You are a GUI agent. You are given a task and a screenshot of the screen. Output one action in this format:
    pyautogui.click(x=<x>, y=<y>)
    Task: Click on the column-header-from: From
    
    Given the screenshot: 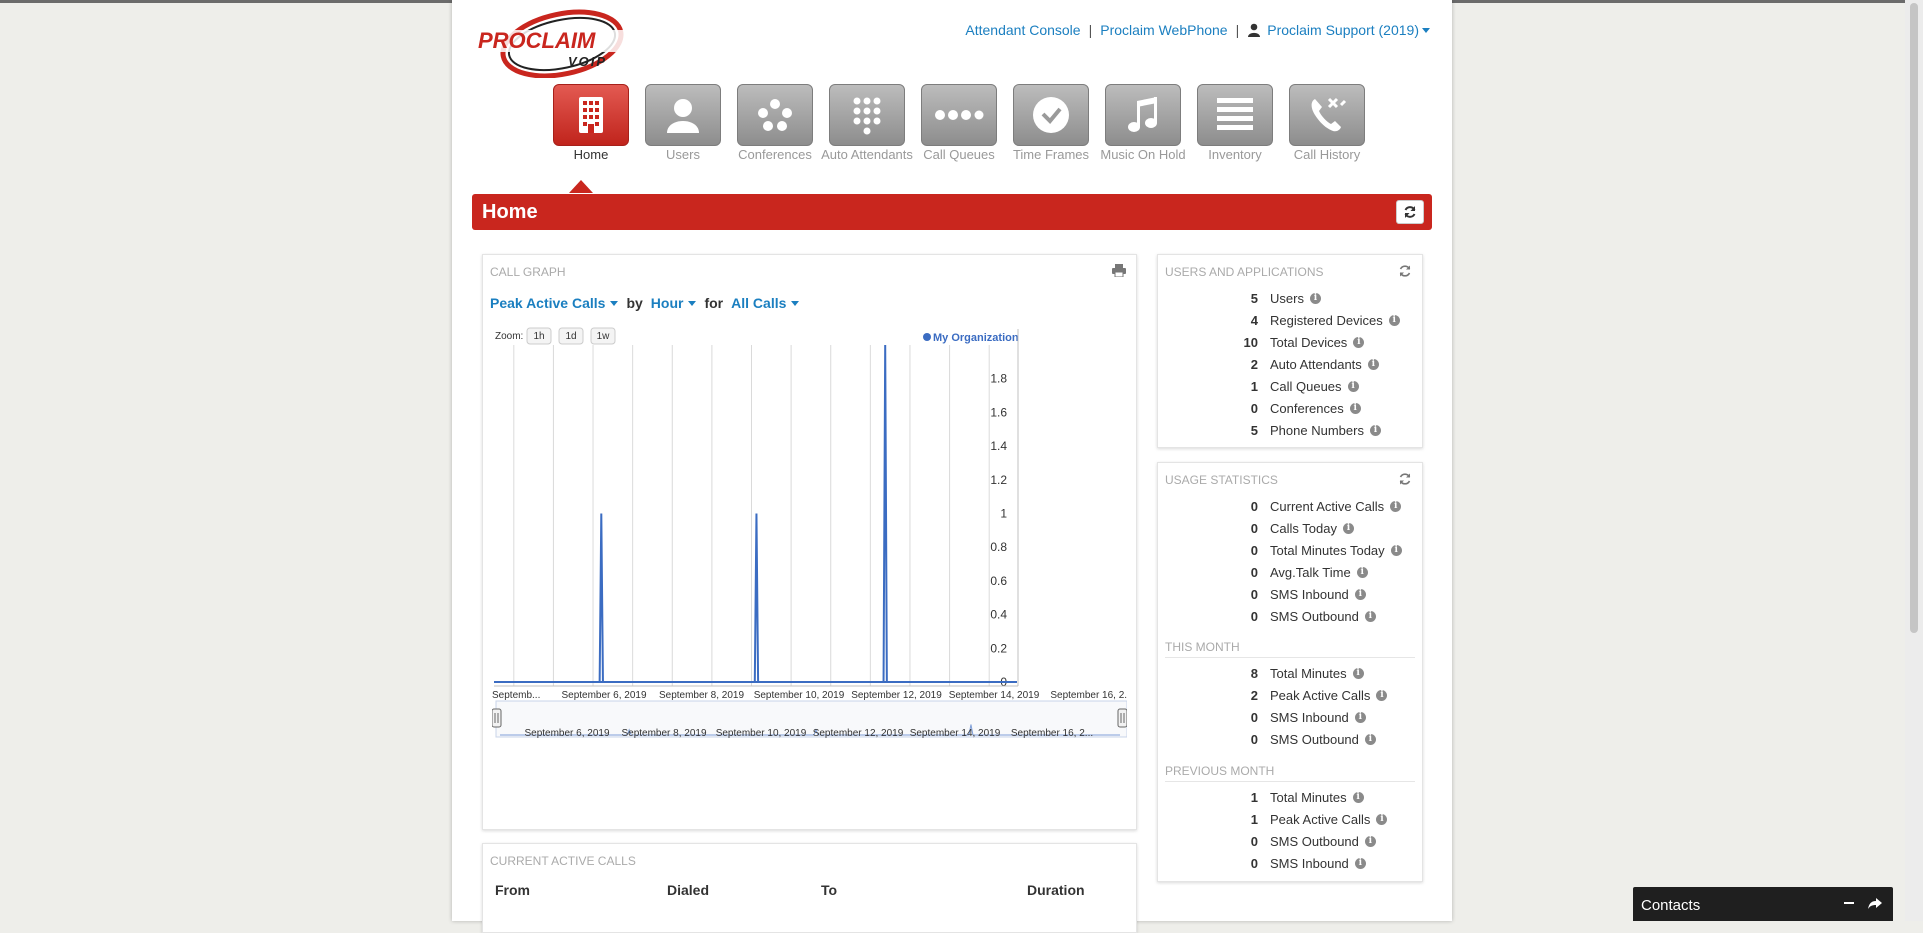 What is the action you would take?
    pyautogui.click(x=512, y=890)
    